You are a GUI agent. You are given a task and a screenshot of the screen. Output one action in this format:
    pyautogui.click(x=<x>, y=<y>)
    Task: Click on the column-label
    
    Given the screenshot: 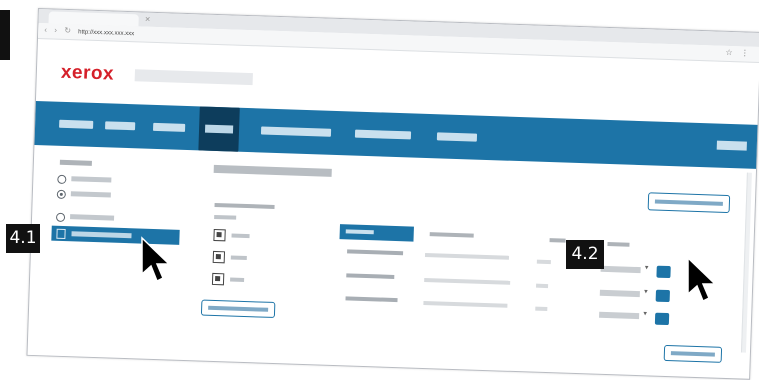 What is the action you would take?
    pyautogui.click(x=225, y=217)
    